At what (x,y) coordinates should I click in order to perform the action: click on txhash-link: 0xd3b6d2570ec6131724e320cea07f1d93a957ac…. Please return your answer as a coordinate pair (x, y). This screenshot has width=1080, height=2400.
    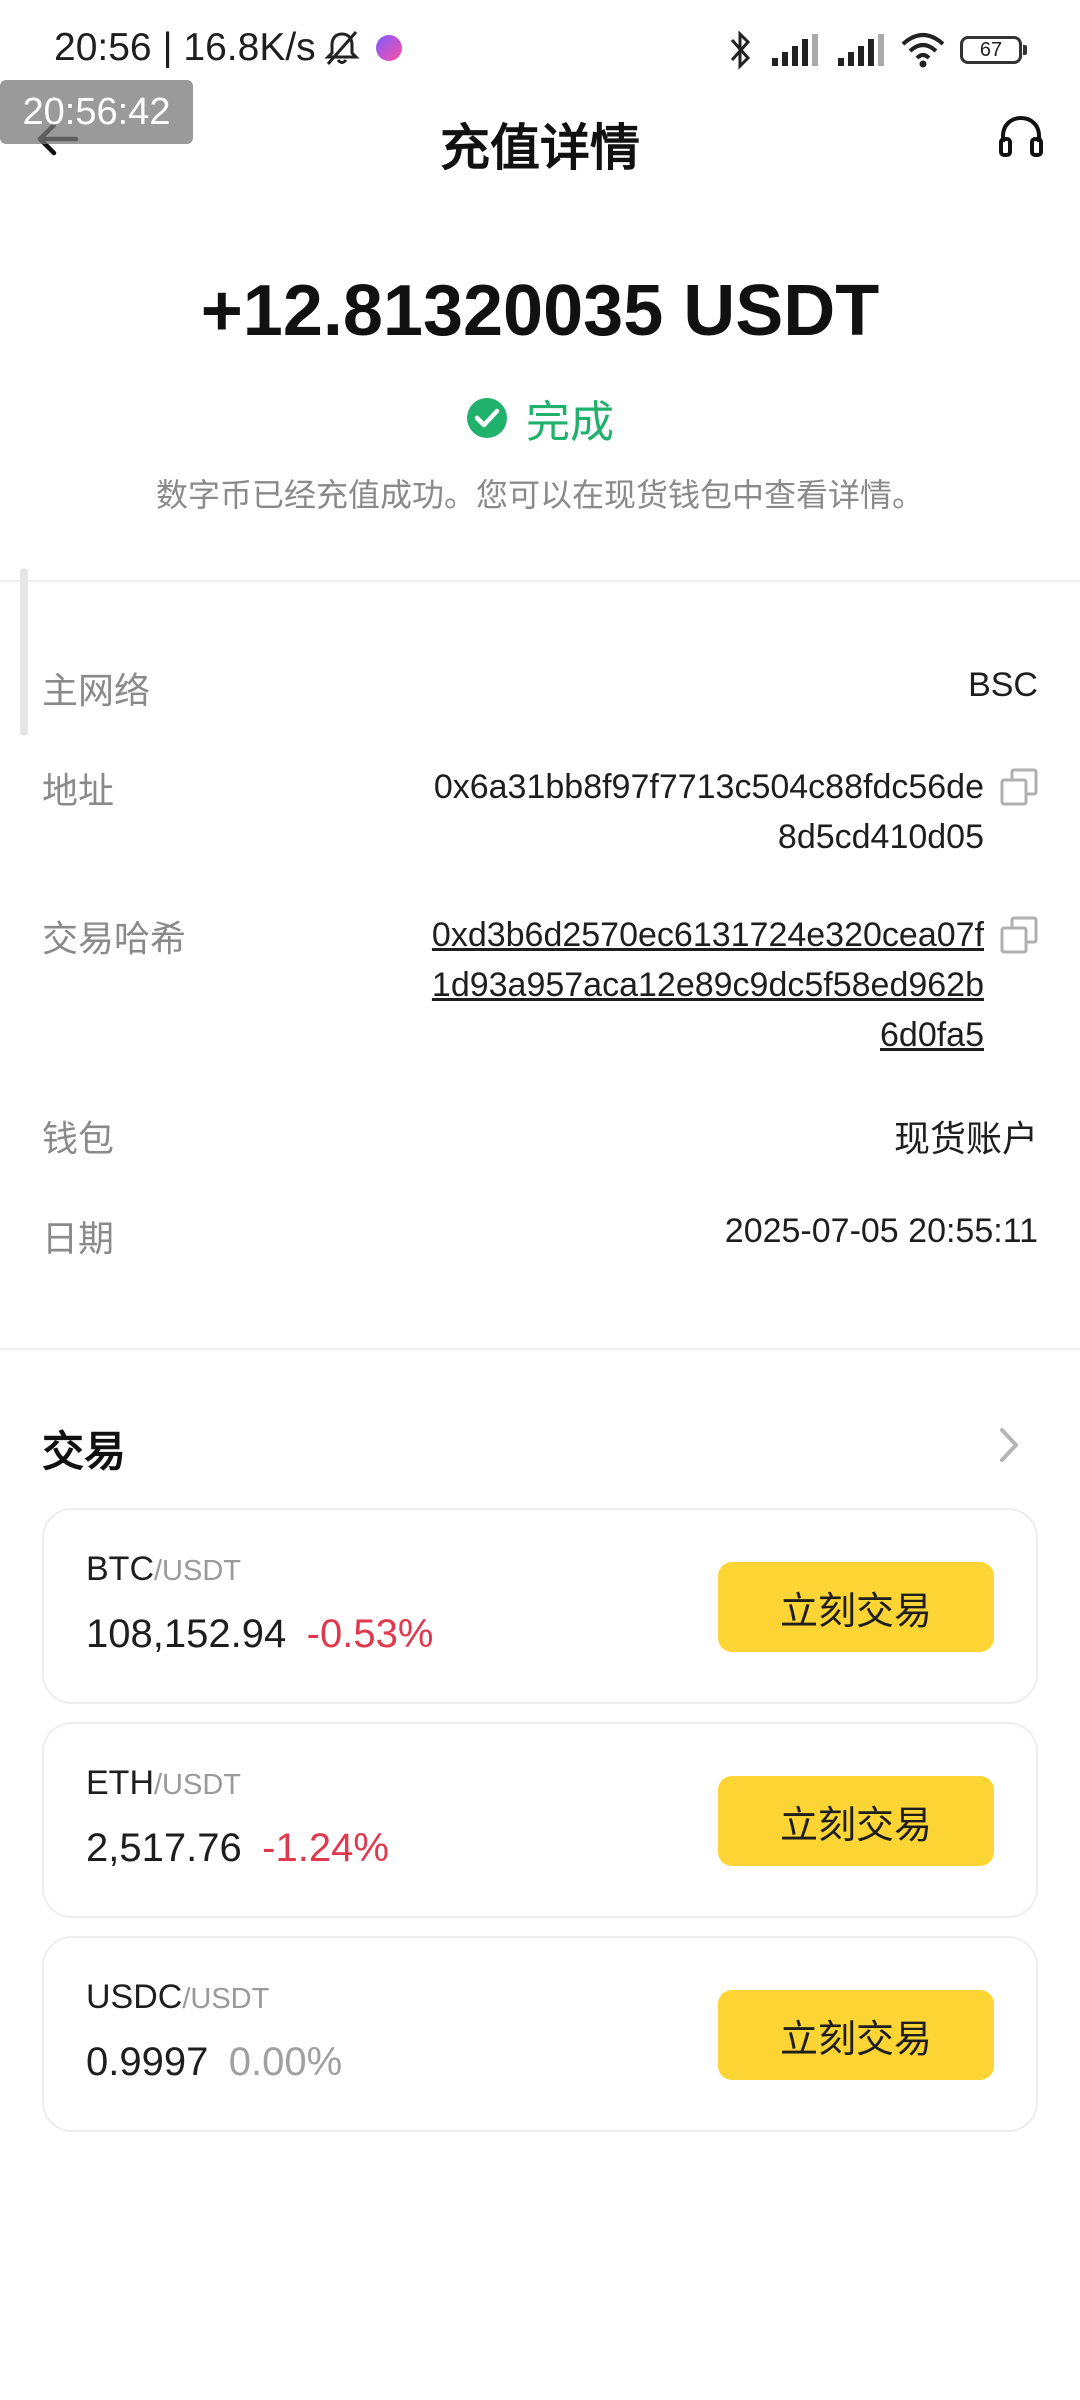
    Looking at the image, I should click on (704, 985).